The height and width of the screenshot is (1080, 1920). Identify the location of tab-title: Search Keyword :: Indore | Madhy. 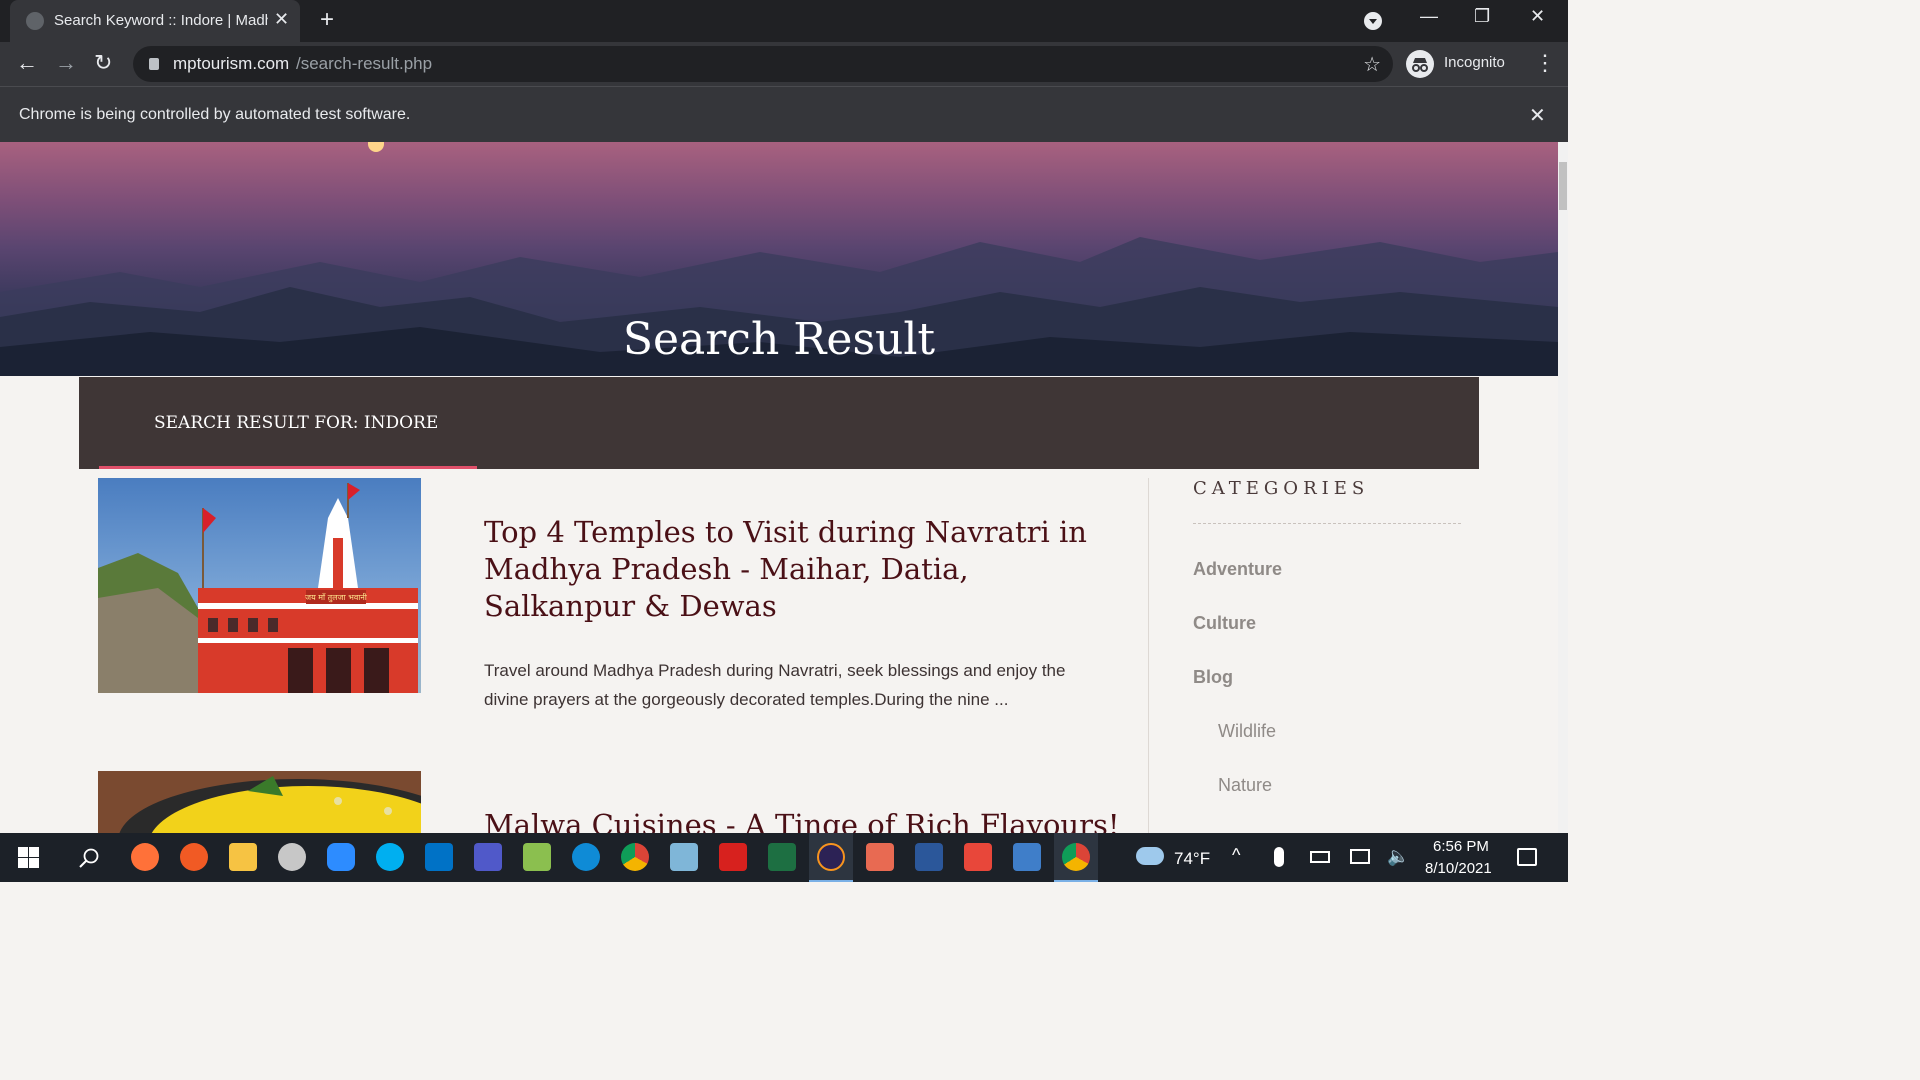
(161, 20).